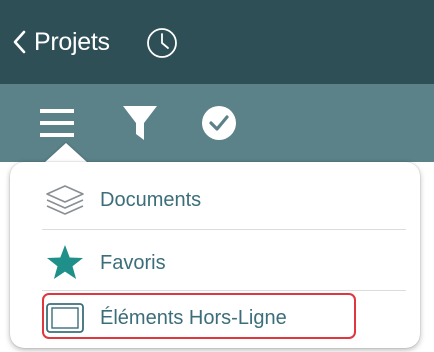 This screenshot has width=434, height=352. What do you see at coordinates (65, 318) in the screenshot?
I see `offline-frame-icon` at bounding box center [65, 318].